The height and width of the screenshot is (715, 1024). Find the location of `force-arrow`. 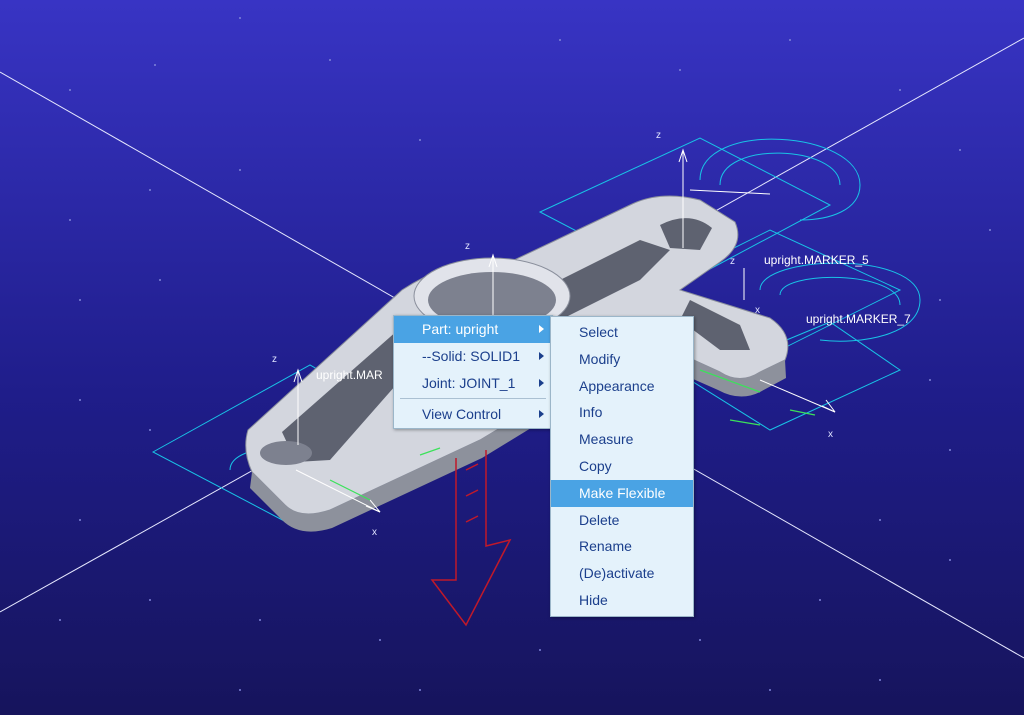

force-arrow is located at coordinates (471, 538).